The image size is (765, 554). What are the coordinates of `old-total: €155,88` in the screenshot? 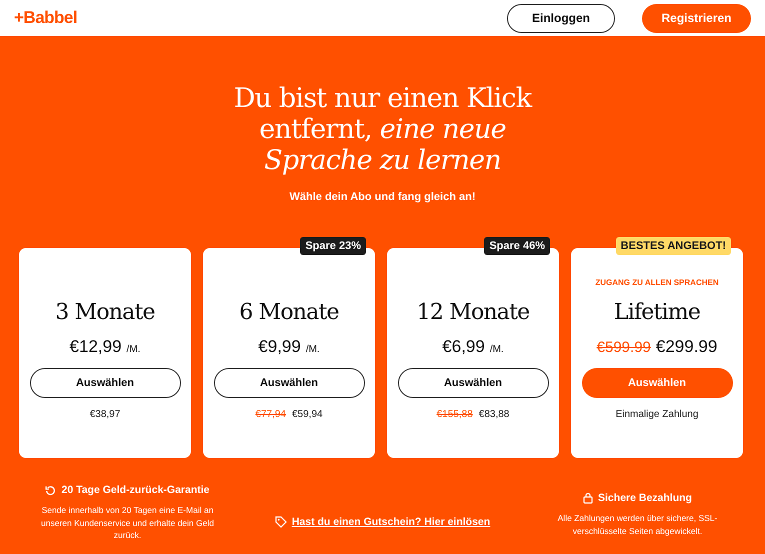 It's located at (454, 414).